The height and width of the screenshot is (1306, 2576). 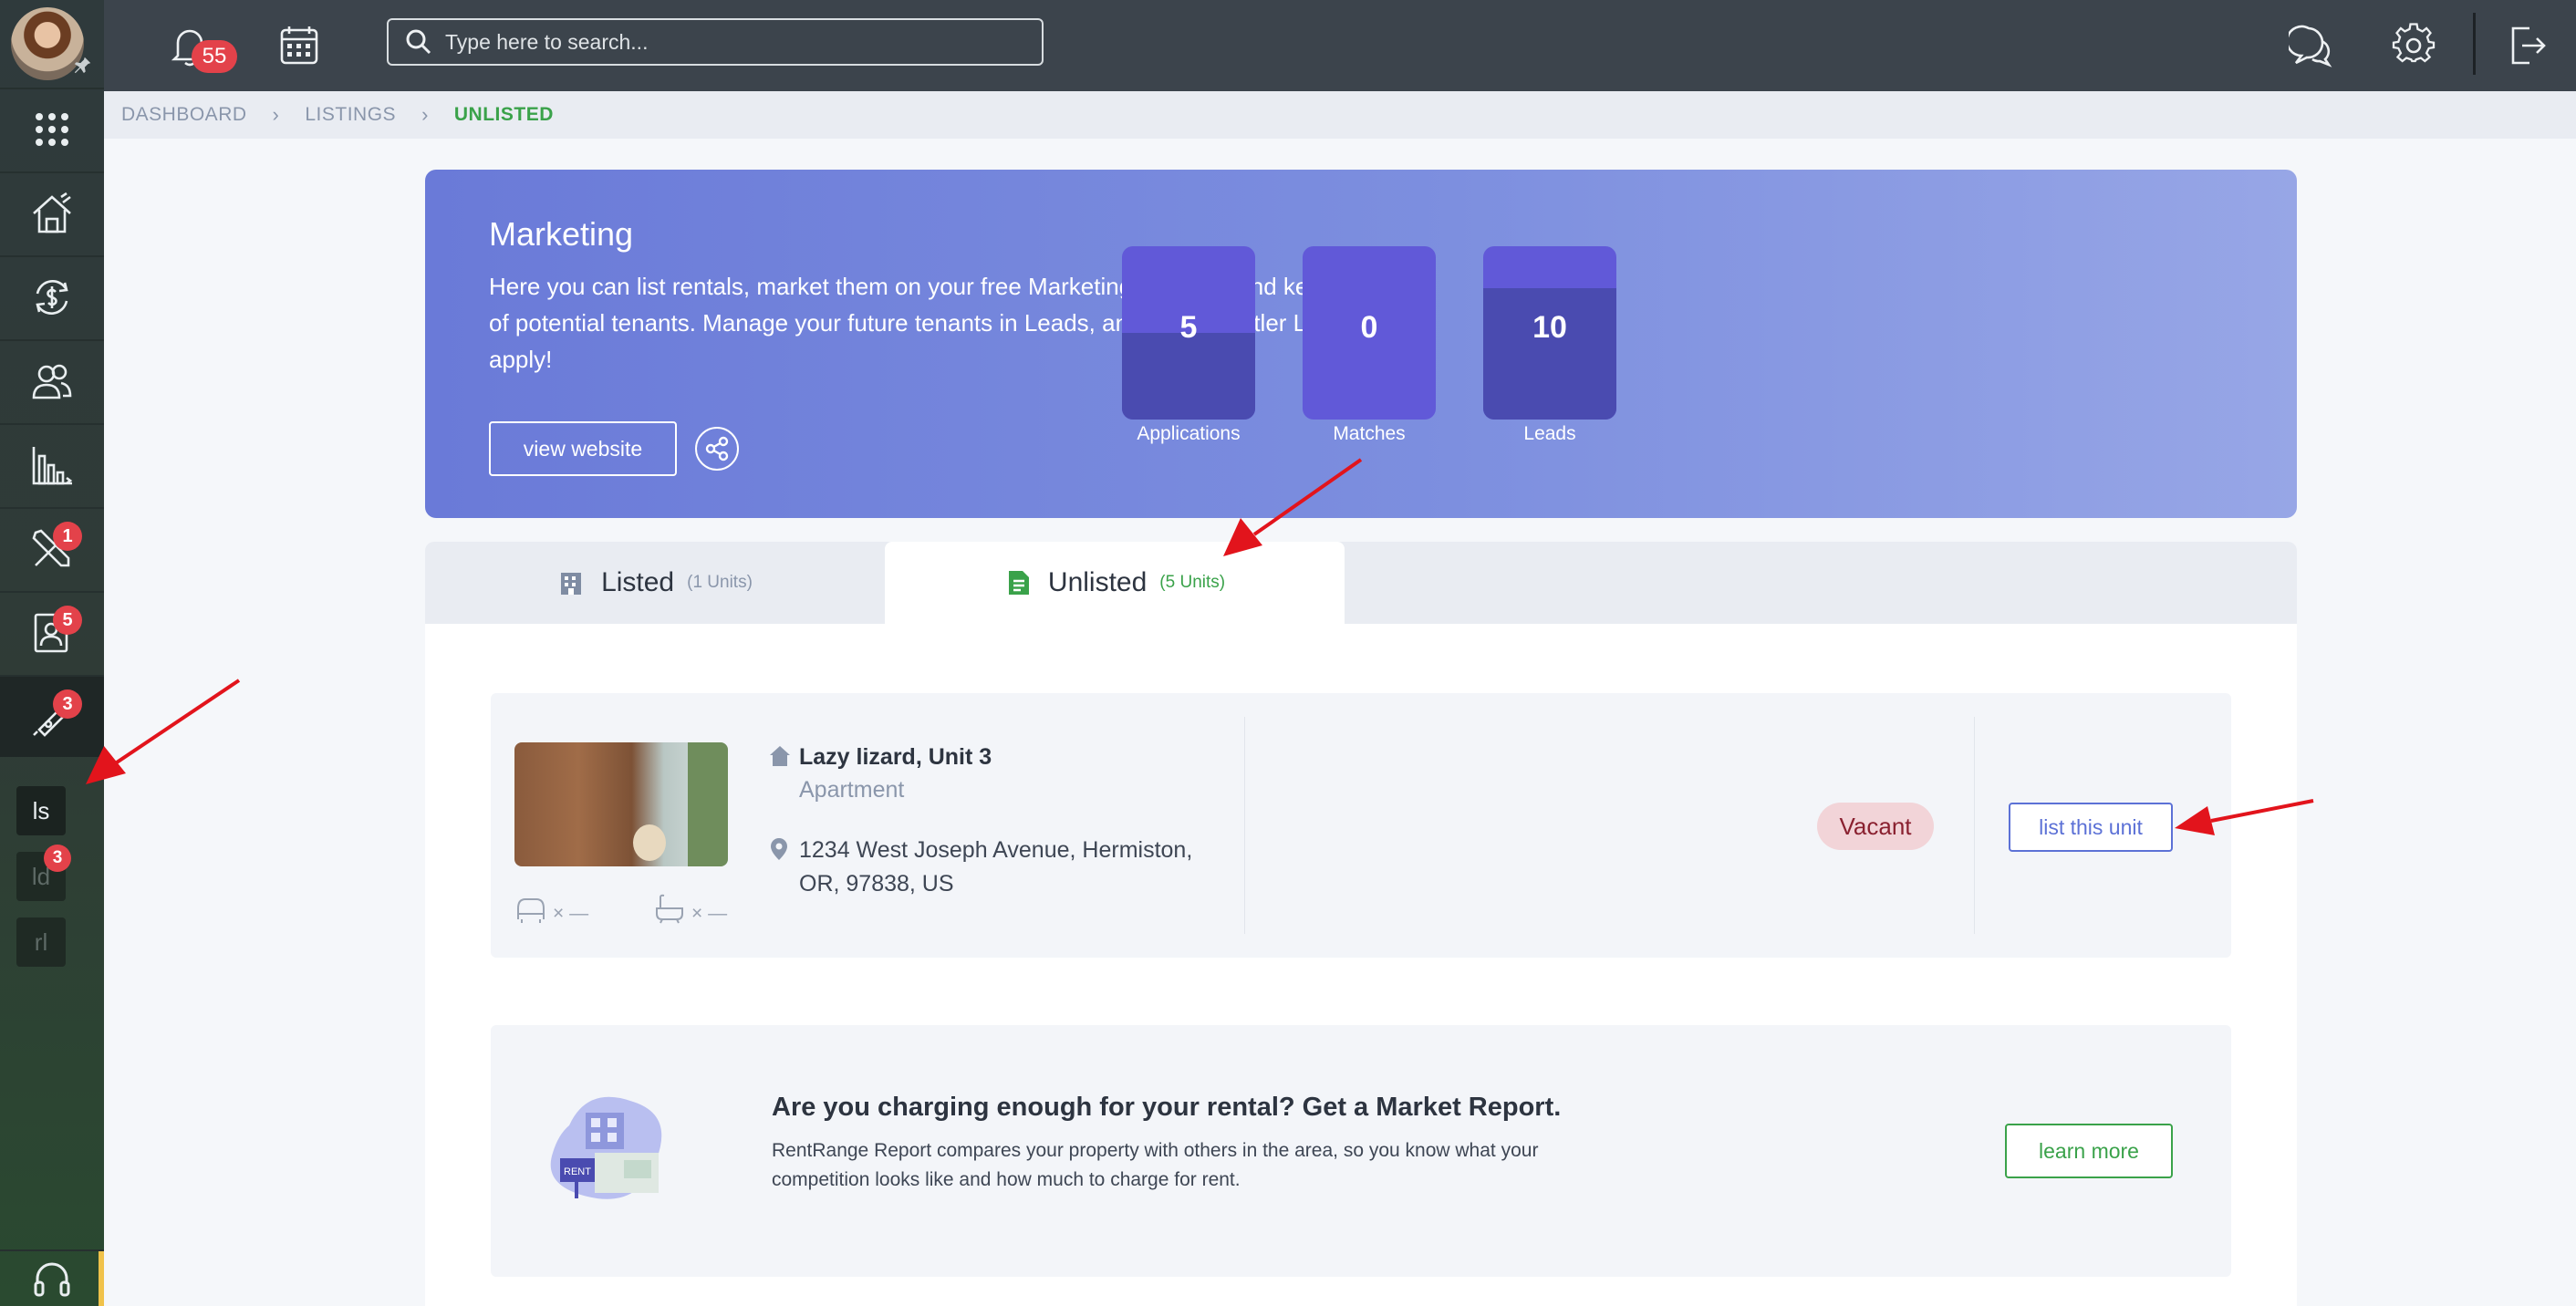 What do you see at coordinates (1549, 433) in the screenshot?
I see `stat-label: Leads` at bounding box center [1549, 433].